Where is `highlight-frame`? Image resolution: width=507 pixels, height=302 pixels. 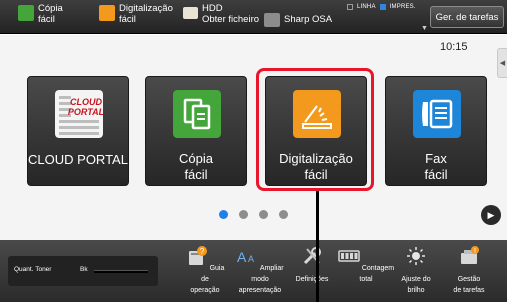 highlight-frame is located at coordinates (315, 129).